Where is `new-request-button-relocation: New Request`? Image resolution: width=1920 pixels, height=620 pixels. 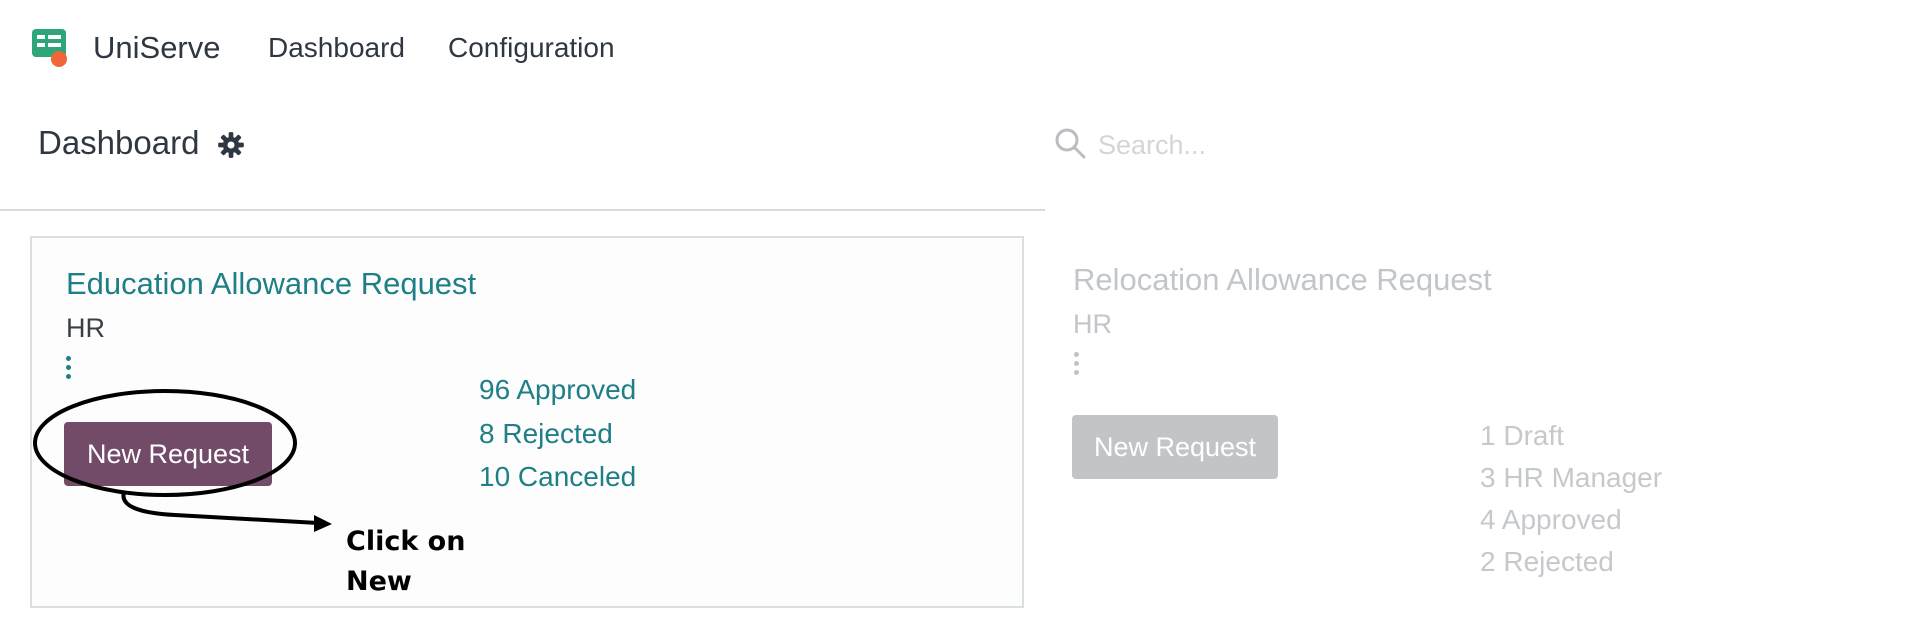
new-request-button-relocation: New Request is located at coordinates (1175, 447).